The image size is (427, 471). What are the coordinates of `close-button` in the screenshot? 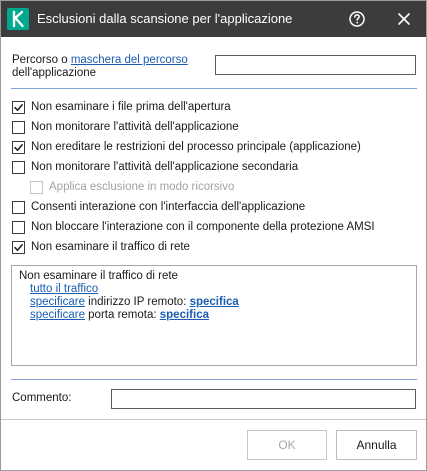 It's located at (404, 19).